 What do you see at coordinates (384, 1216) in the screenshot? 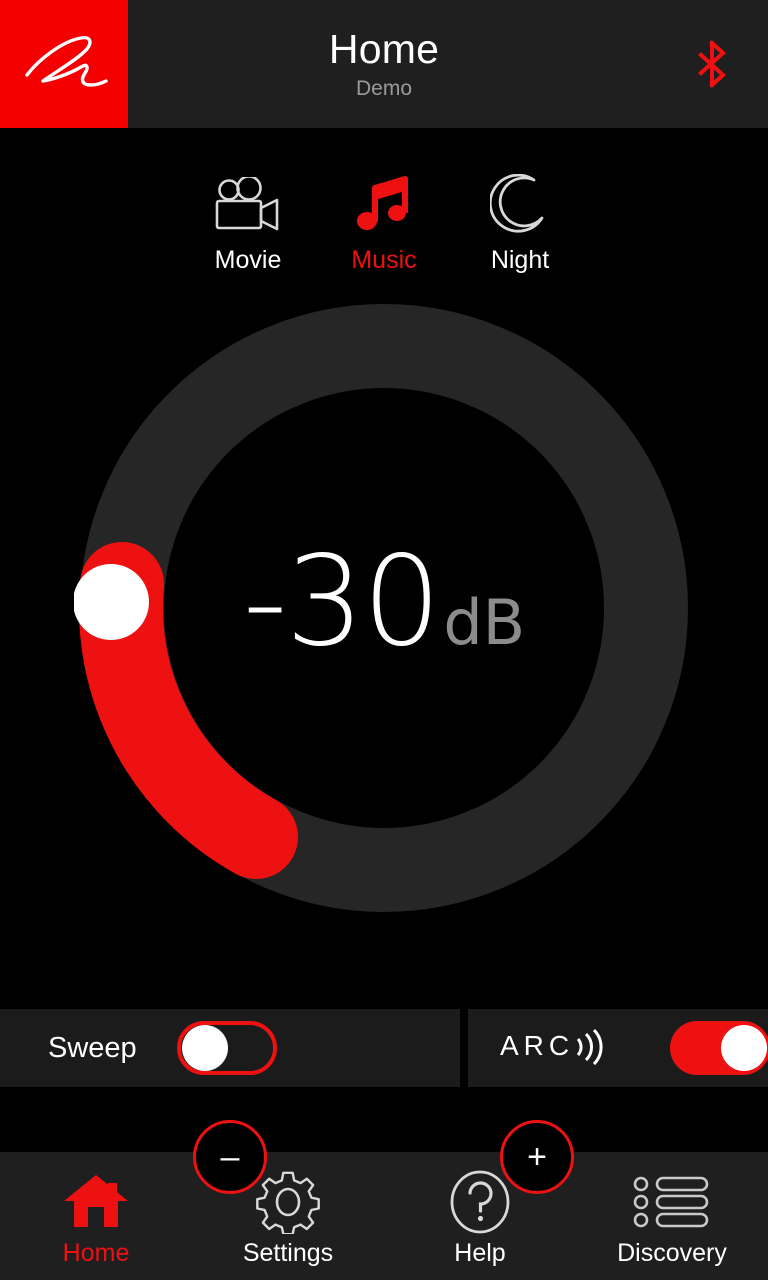
I see `bottom-navigation: Home Settings Help Discovery` at bounding box center [384, 1216].